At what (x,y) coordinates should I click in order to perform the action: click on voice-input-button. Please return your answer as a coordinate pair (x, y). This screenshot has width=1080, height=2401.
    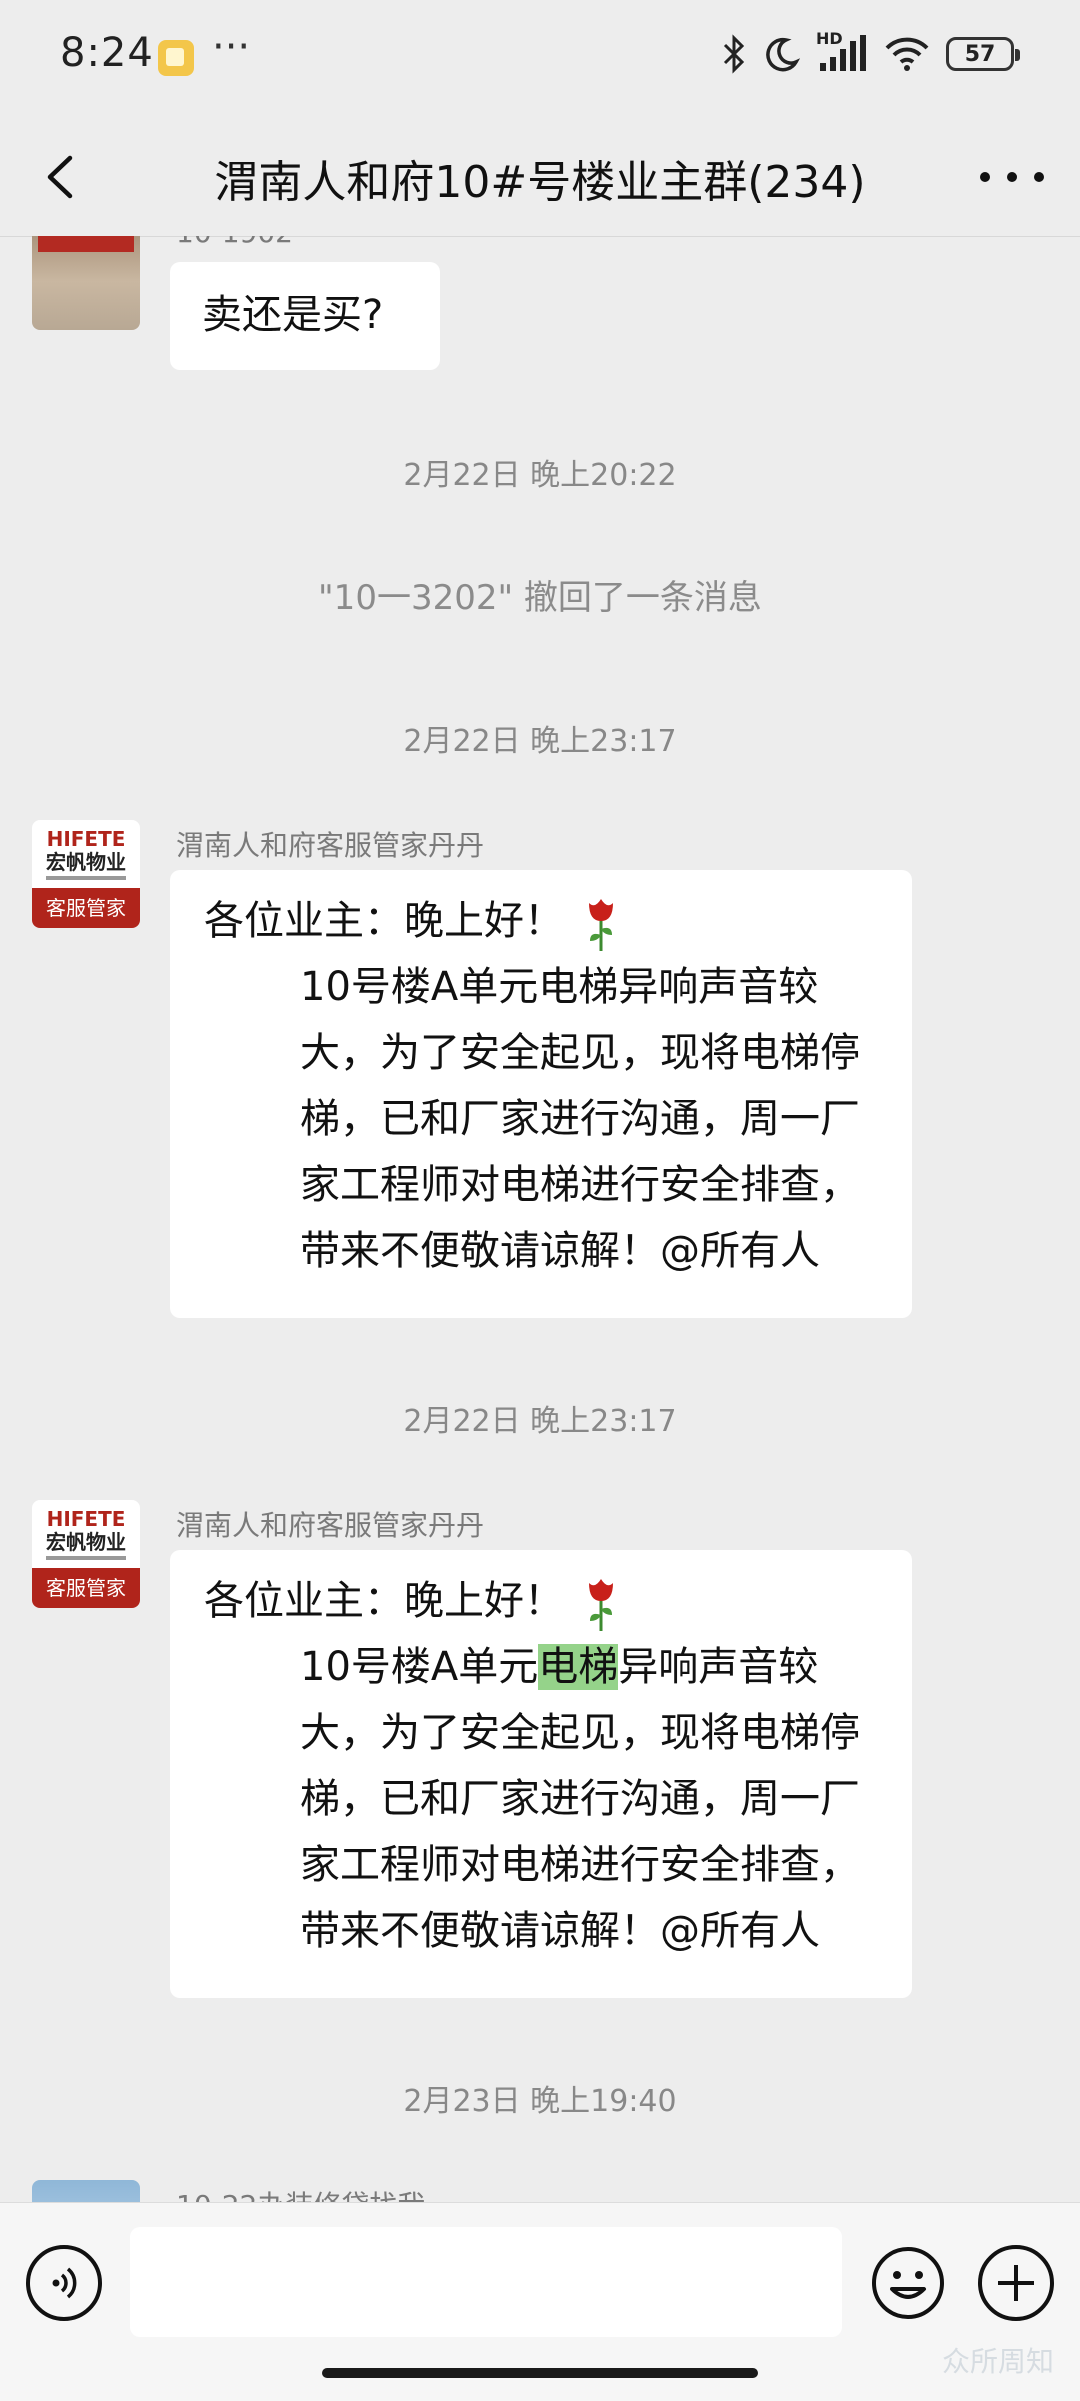
    Looking at the image, I should click on (64, 2283).